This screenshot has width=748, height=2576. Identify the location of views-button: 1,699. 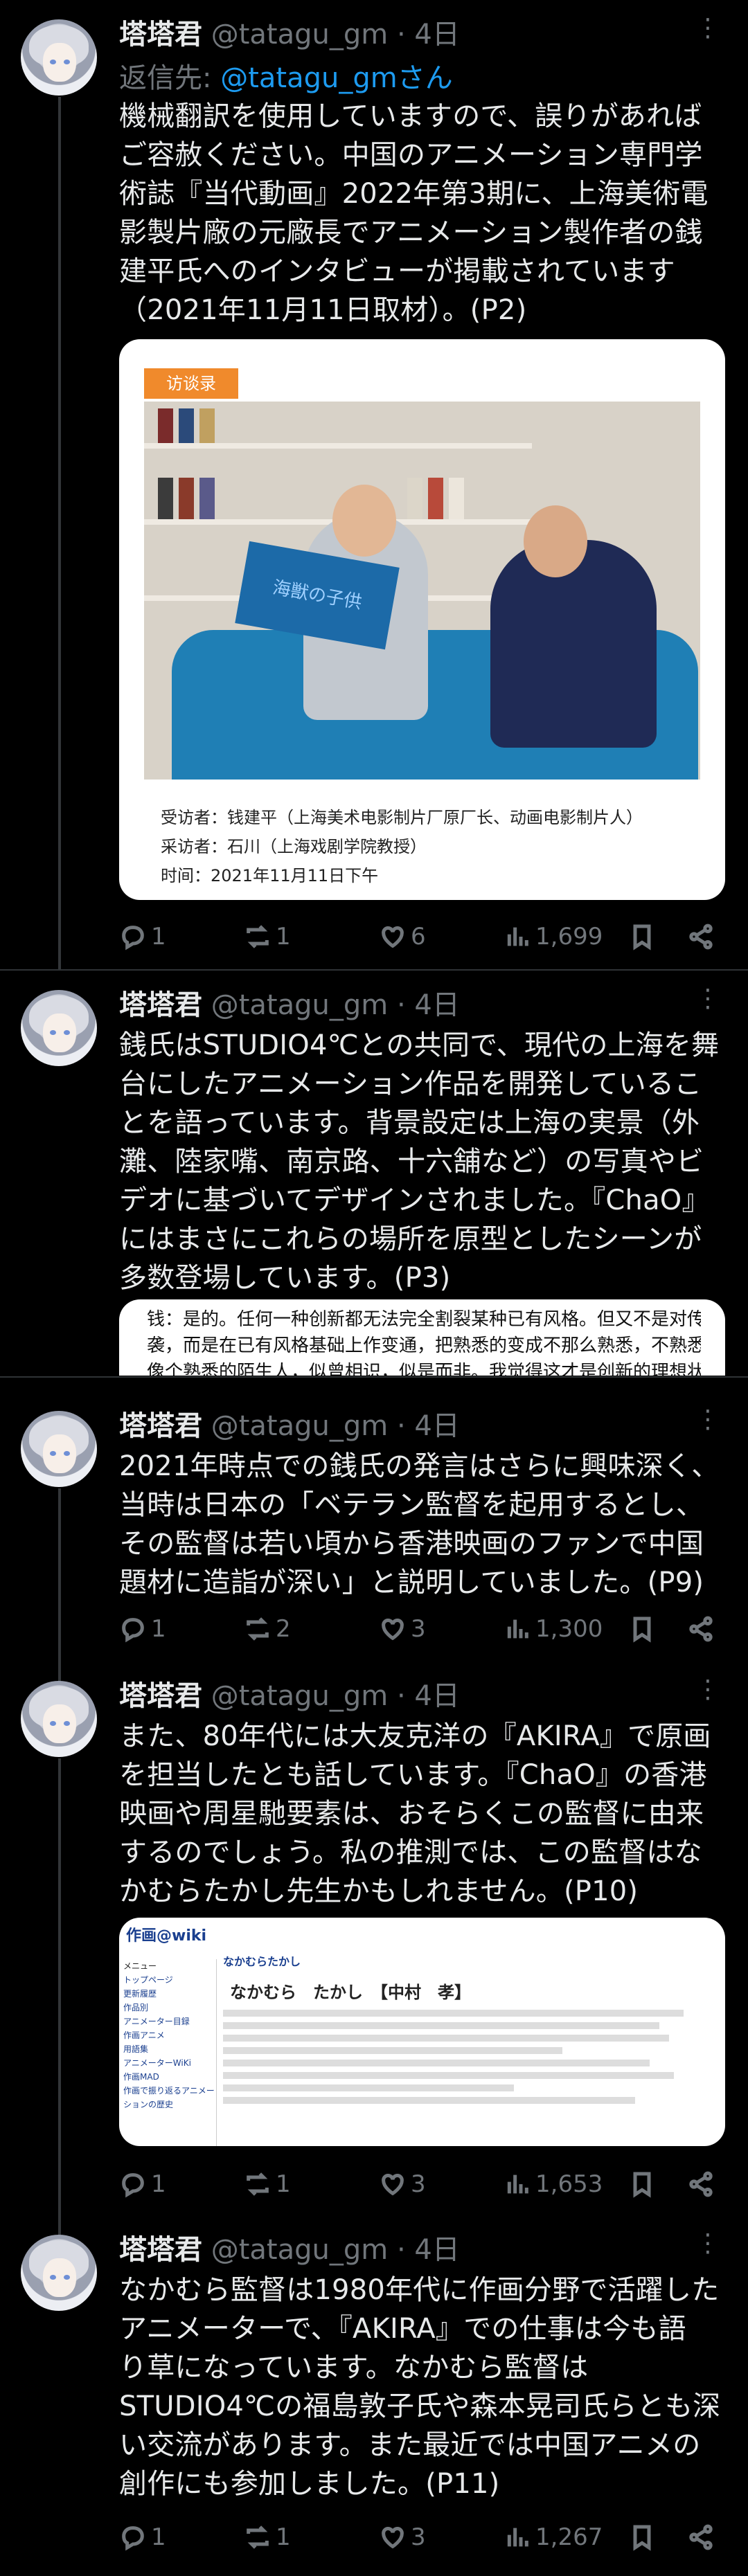
(553, 936).